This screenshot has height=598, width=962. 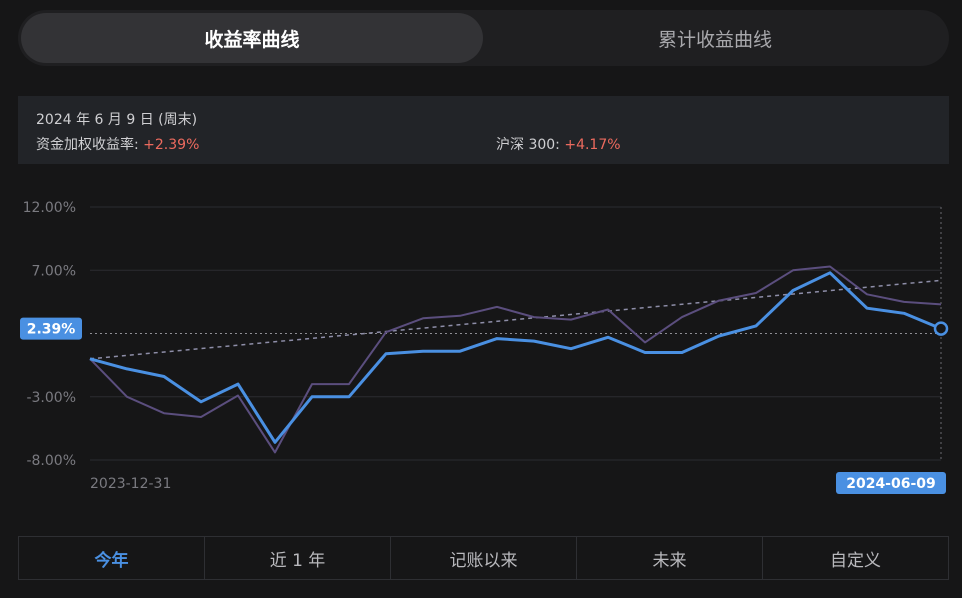 What do you see at coordinates (528, 145) in the screenshot?
I see `index-return-label: 沪深 300:` at bounding box center [528, 145].